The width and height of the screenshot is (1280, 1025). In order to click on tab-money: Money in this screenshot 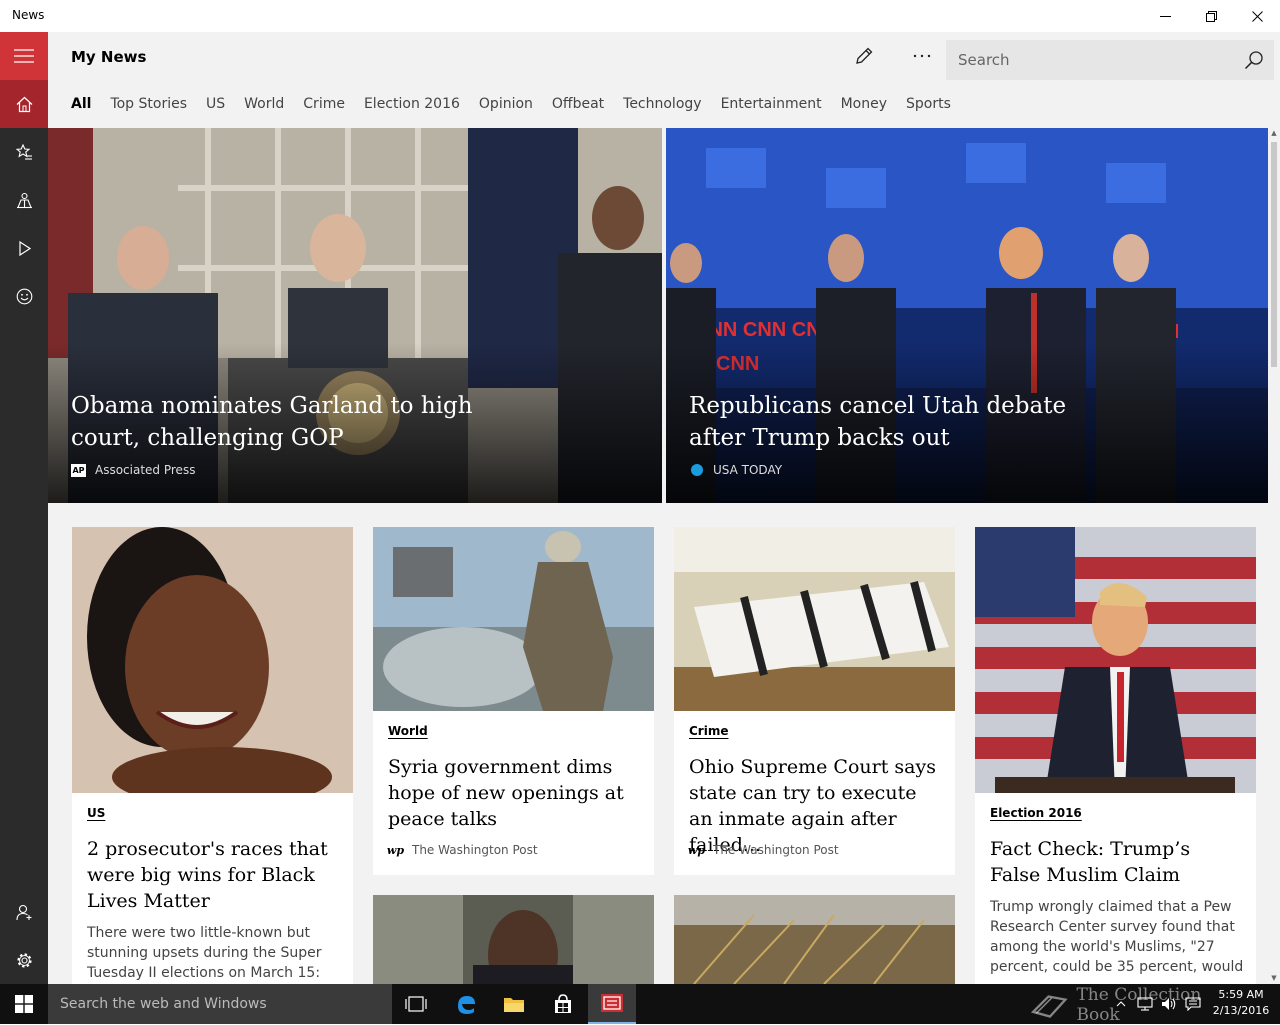, I will do `click(864, 107)`.